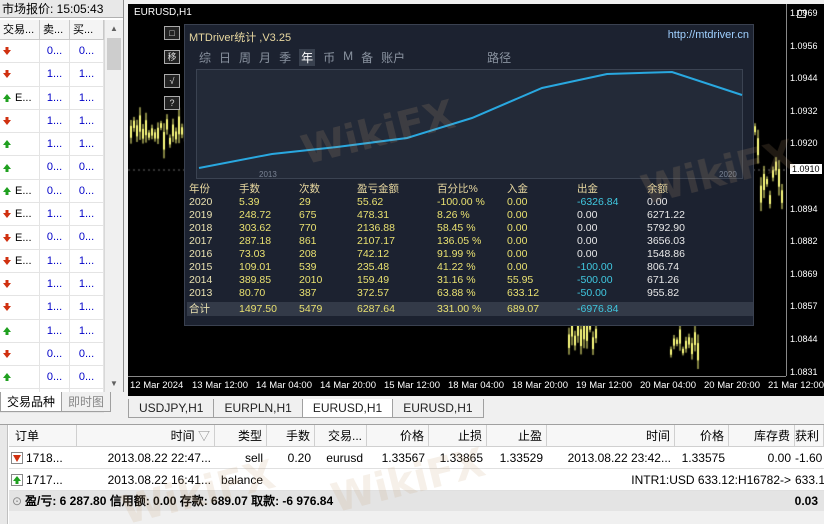 The width and height of the screenshot is (824, 524). I want to click on scroll-down-arrow-icon: ▼, so click(114, 383).